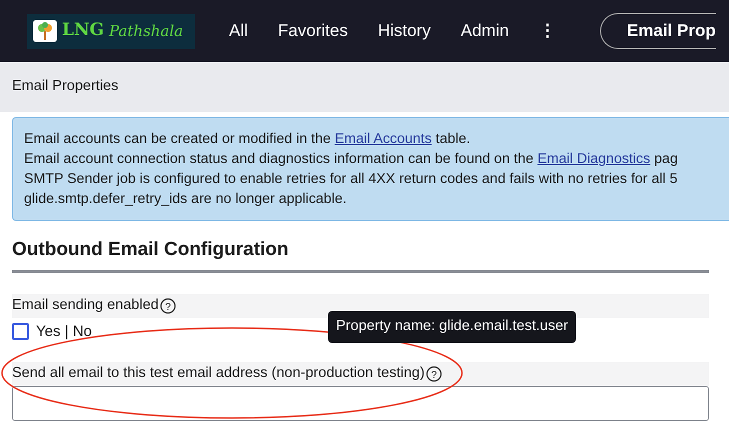  What do you see at coordinates (364, 87) in the screenshot?
I see `page-title: Email Properties` at bounding box center [364, 87].